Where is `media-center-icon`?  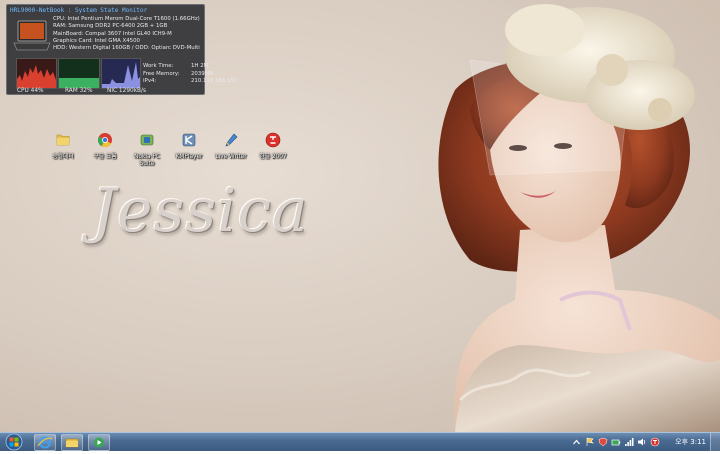 media-center-icon is located at coordinates (99, 442).